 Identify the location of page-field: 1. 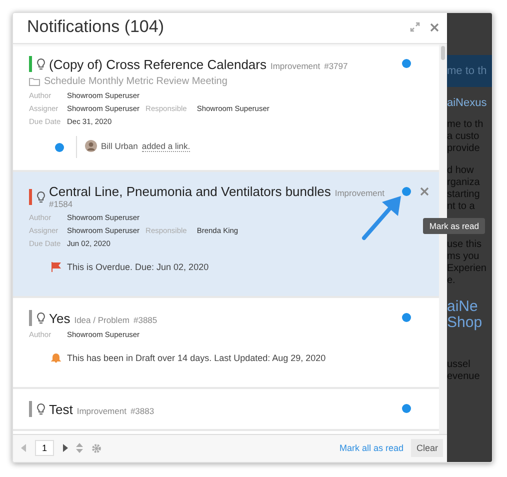
(44, 448).